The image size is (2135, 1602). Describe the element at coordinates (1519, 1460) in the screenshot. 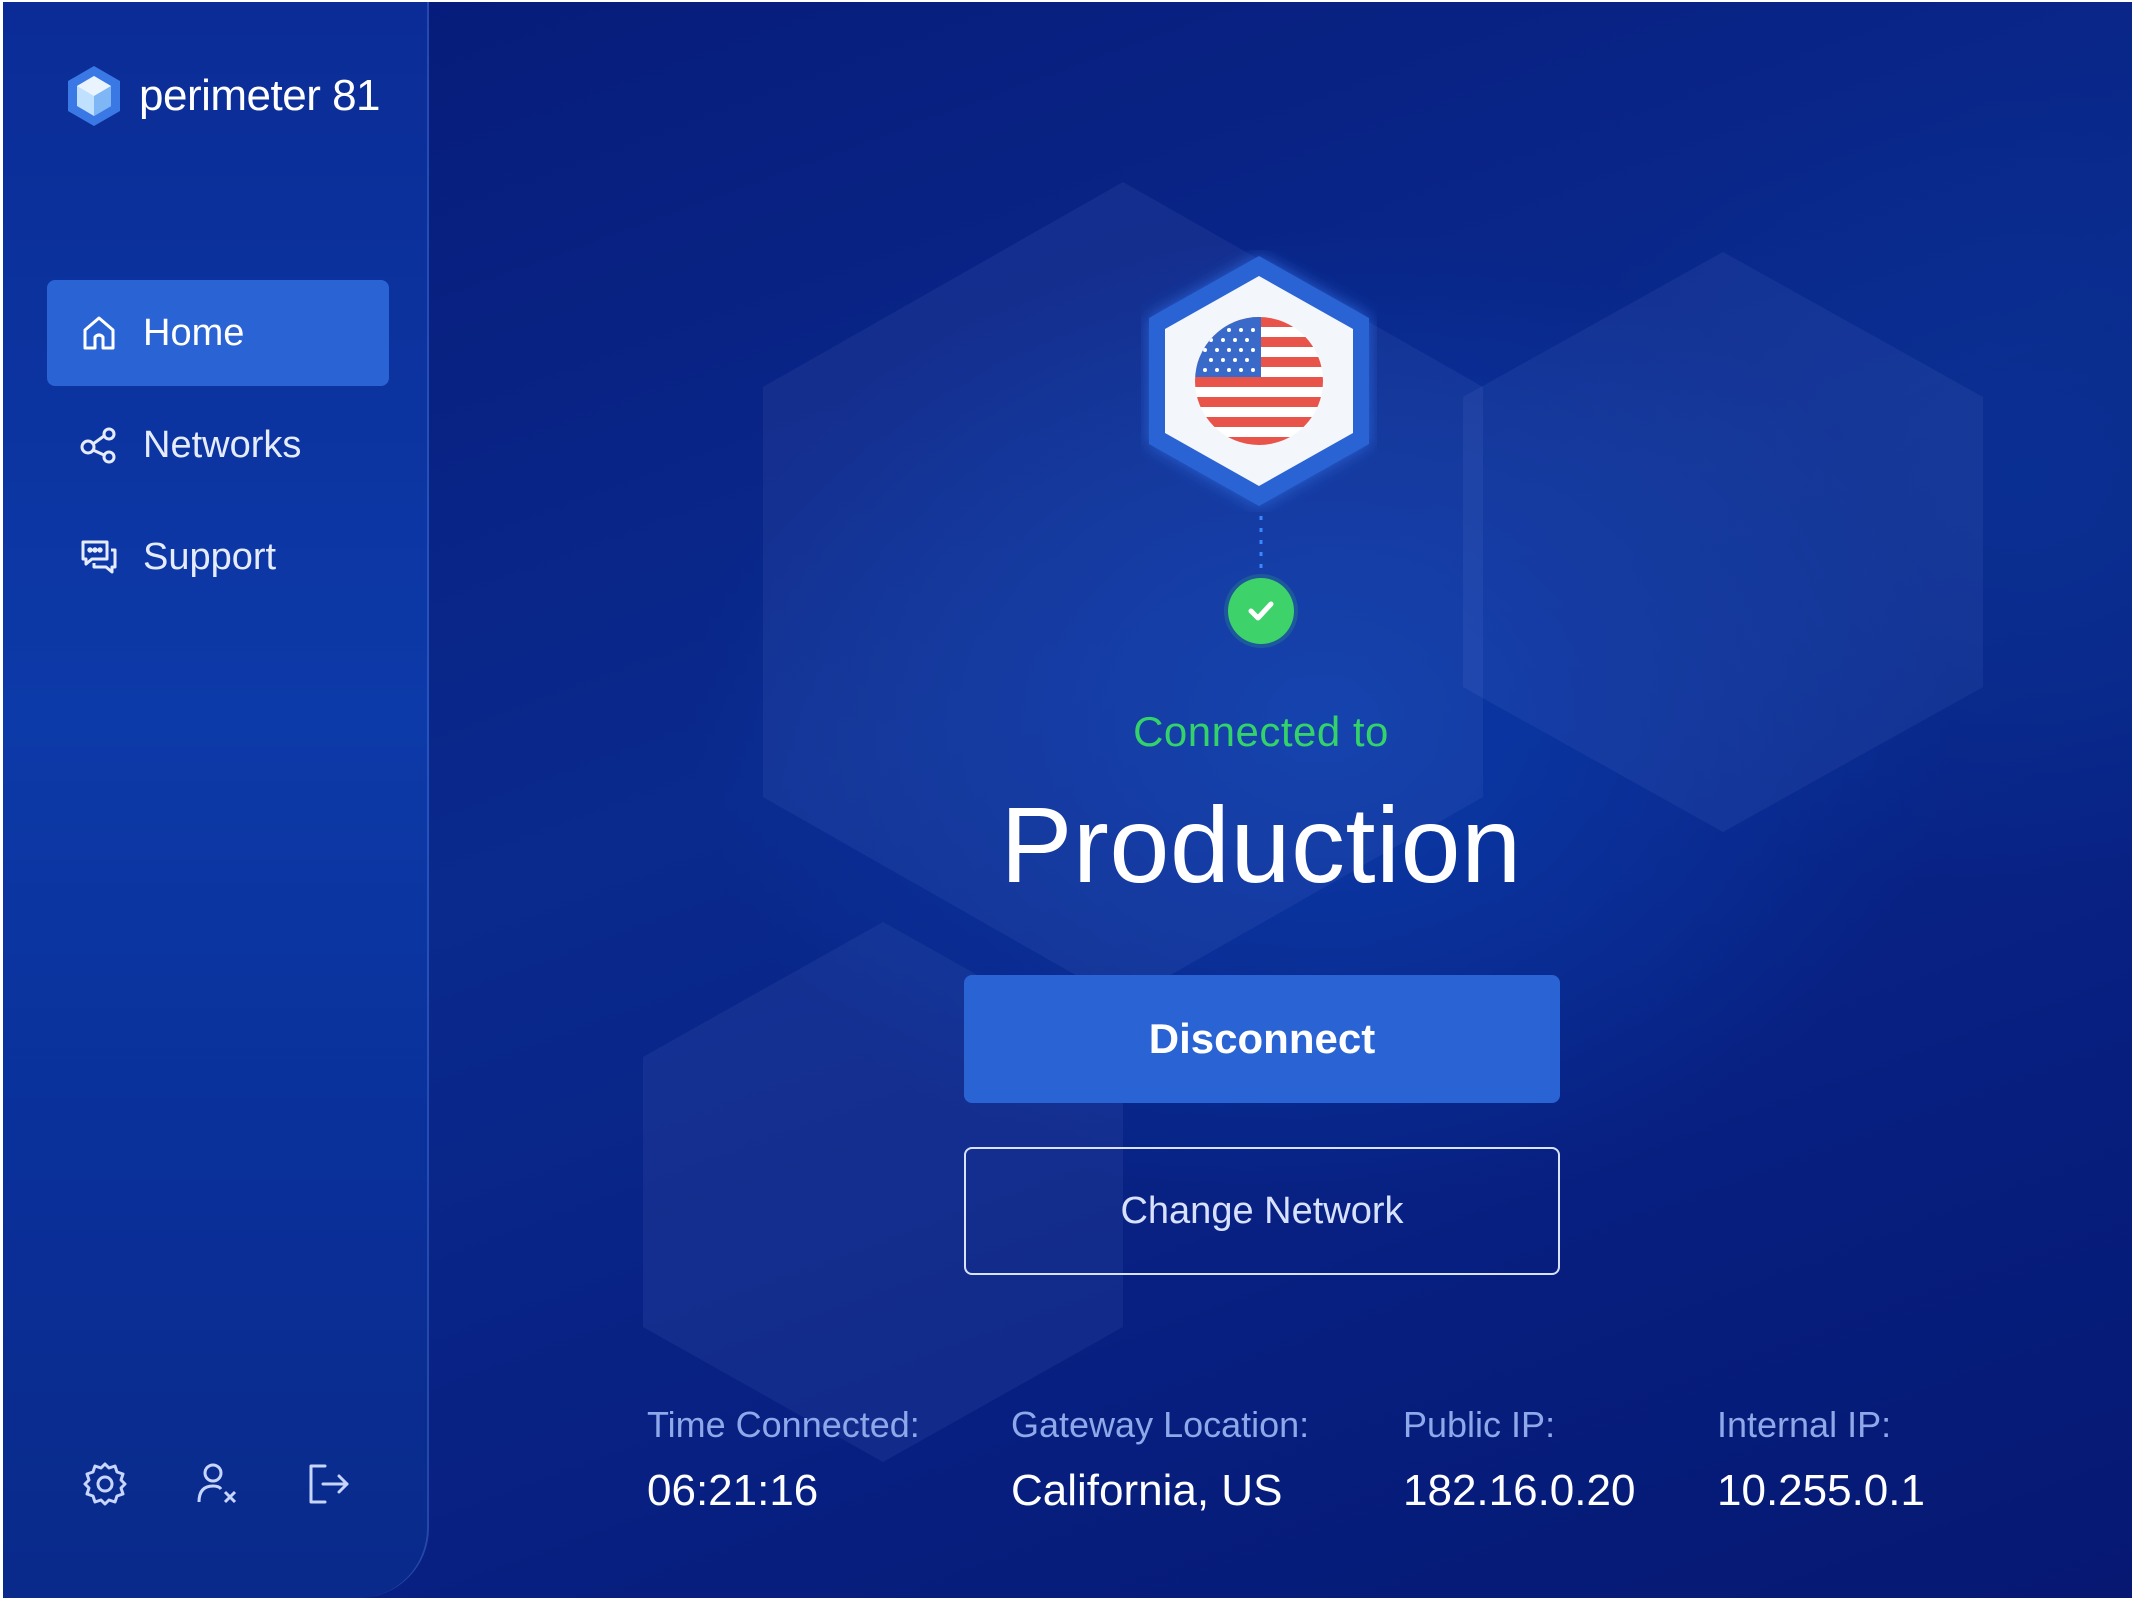

I see `stat-public-ip: Public IP: 182.16.0.20` at that location.